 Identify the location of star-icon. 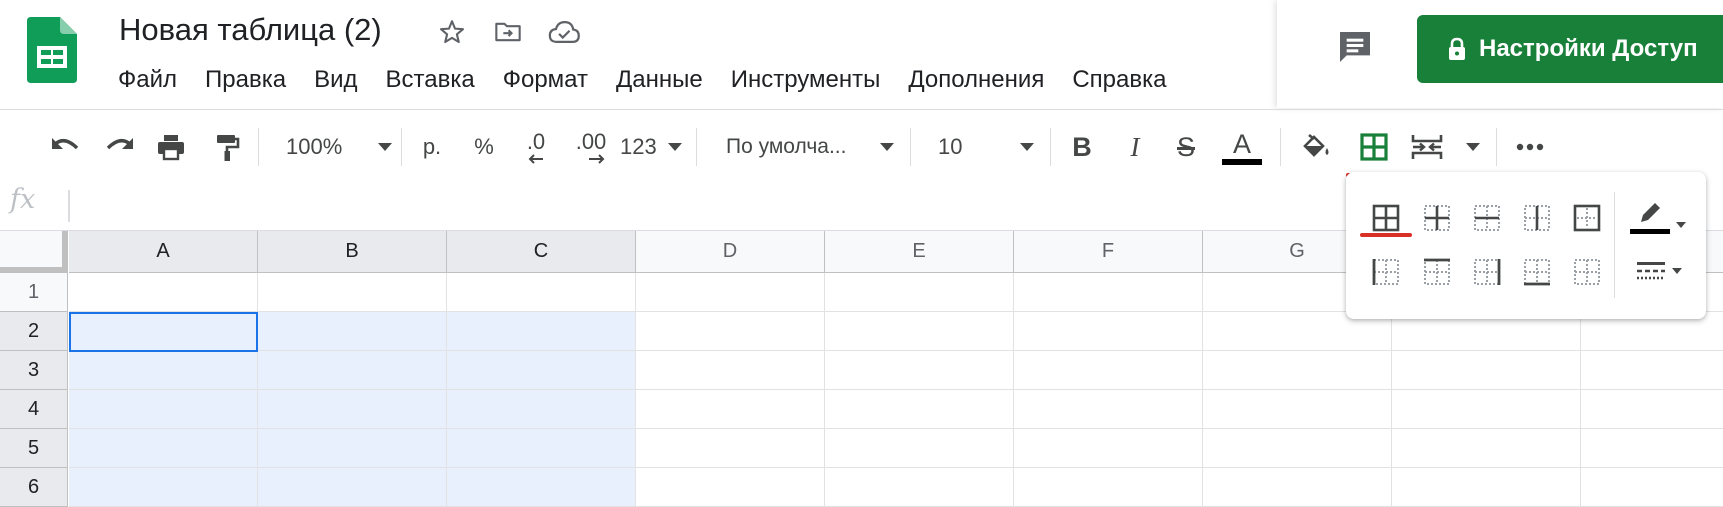
(452, 32).